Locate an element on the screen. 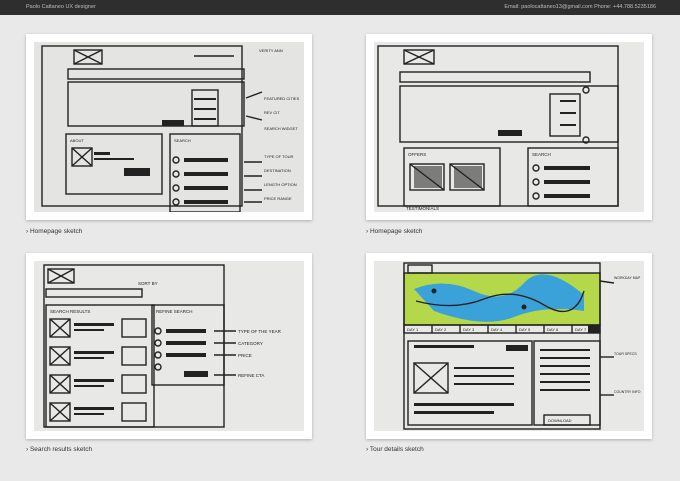  svg-text: OFFERS is located at coordinates (417, 154).